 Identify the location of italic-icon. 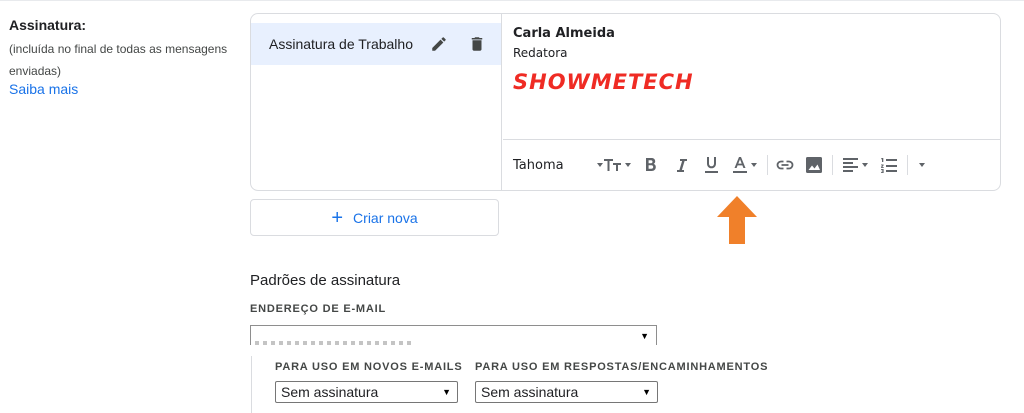
(681, 165).